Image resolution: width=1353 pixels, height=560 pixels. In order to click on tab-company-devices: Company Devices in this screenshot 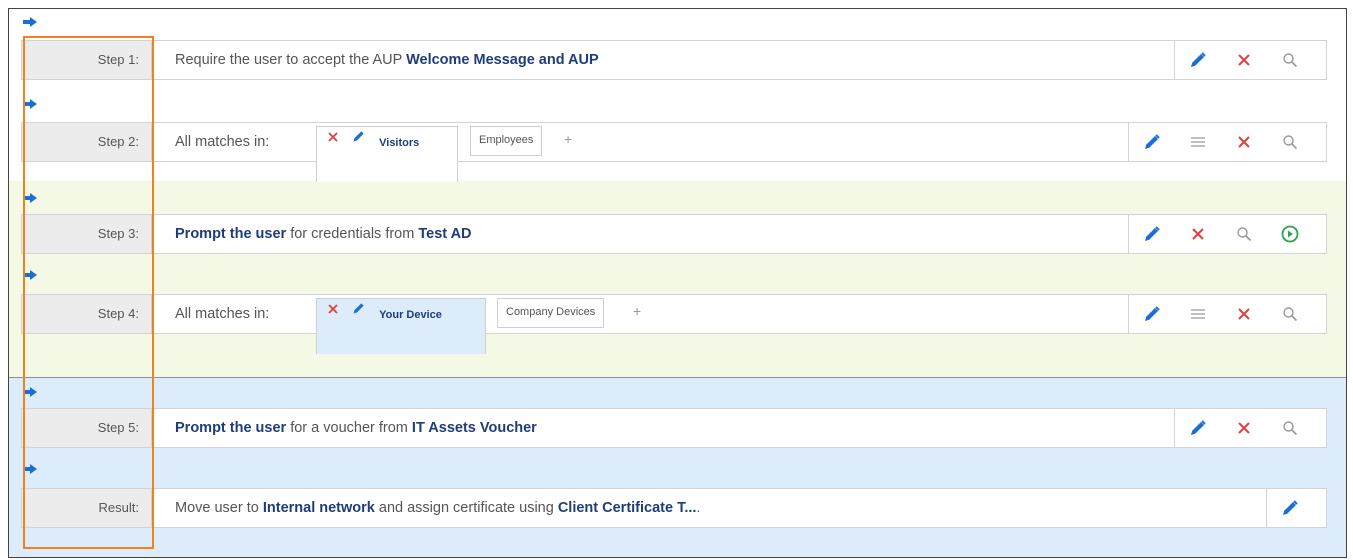, I will do `click(551, 313)`.